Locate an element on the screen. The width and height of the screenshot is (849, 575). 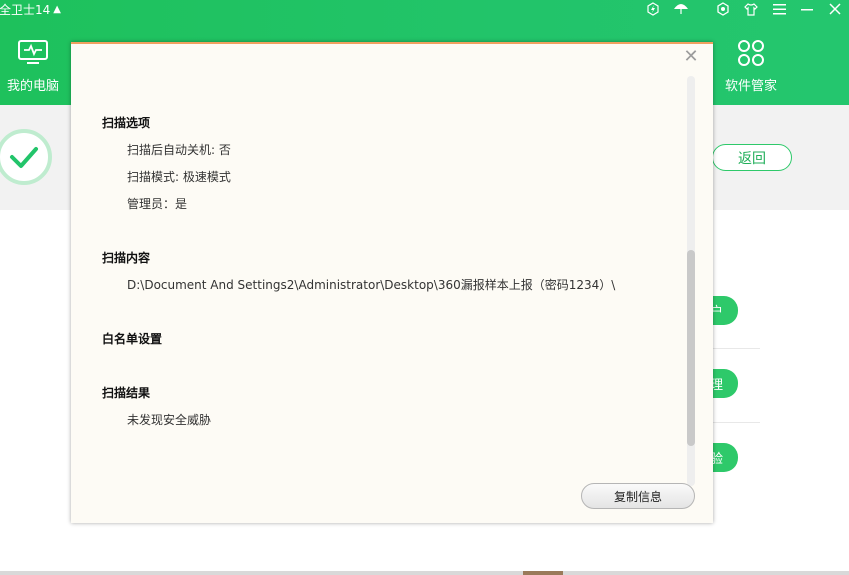
settings-icon is located at coordinates (723, 9).